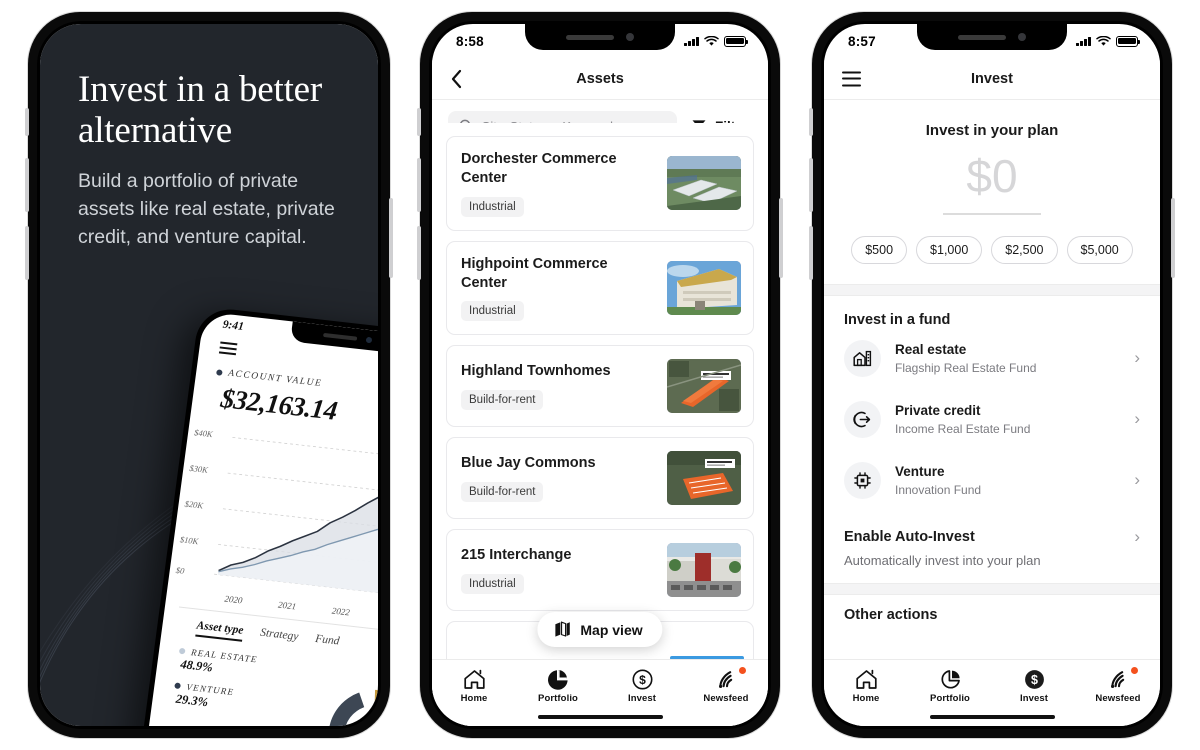 The height and width of the screenshot is (750, 1200). I want to click on back-button, so click(456, 79).